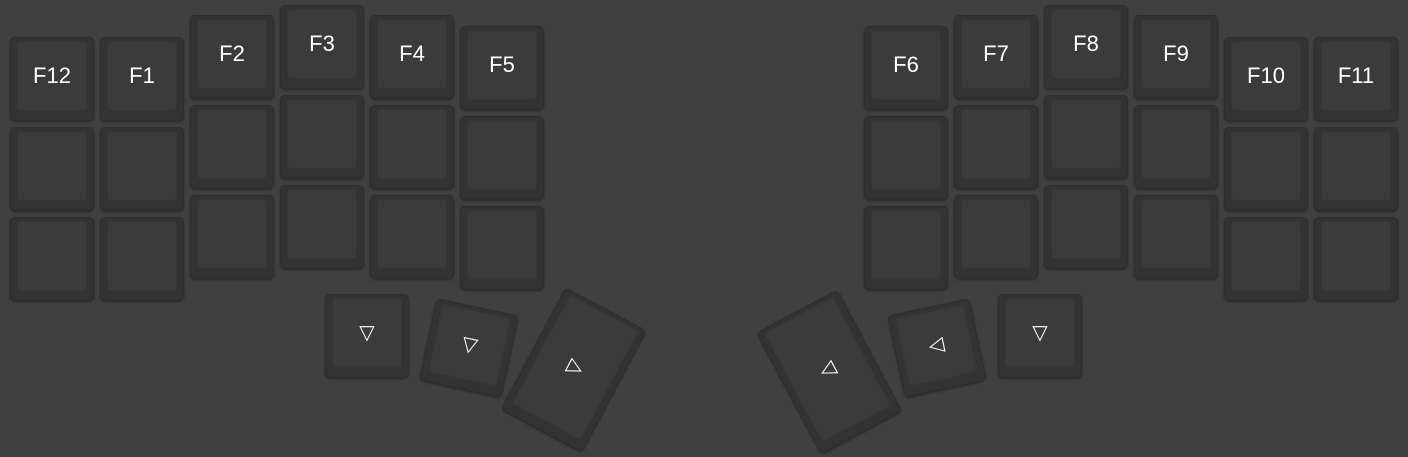 The image size is (1408, 457). I want to click on keycap-top: F11, so click(1356, 76).